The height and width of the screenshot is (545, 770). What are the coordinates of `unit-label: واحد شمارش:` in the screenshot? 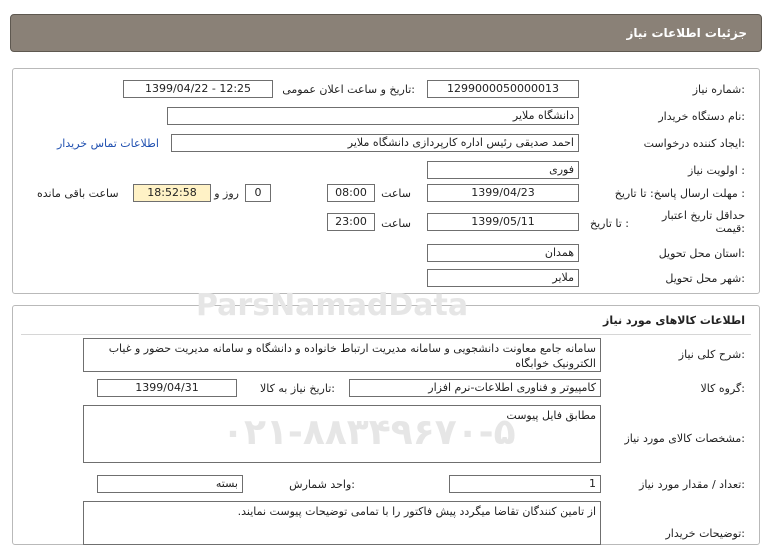 It's located at (322, 484).